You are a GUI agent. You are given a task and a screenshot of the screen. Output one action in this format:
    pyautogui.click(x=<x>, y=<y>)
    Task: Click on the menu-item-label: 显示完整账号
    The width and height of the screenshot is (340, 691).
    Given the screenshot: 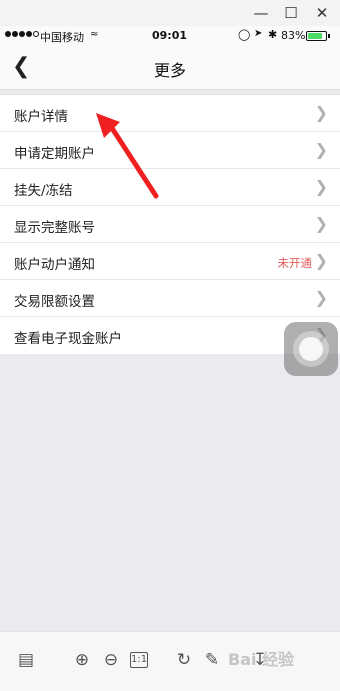 What is the action you would take?
    pyautogui.click(x=54, y=228)
    